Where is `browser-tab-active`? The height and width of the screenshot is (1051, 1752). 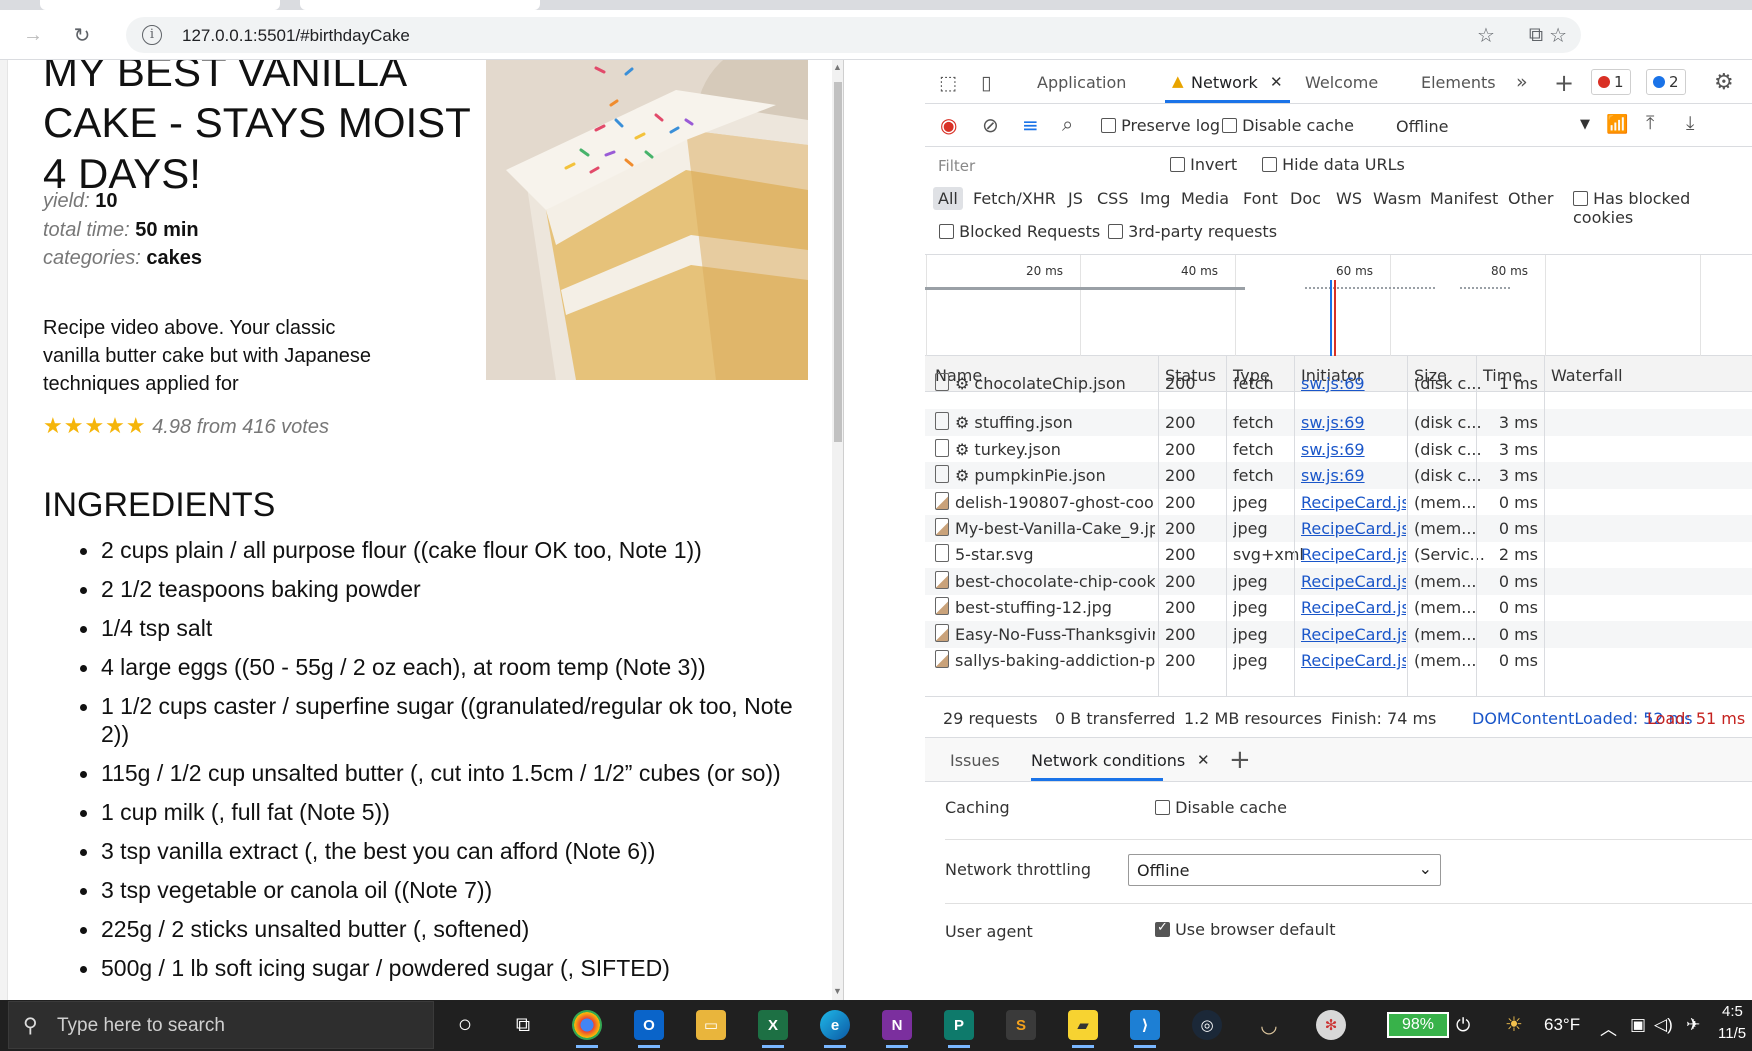 browser-tab-active is located at coordinates (420, 5).